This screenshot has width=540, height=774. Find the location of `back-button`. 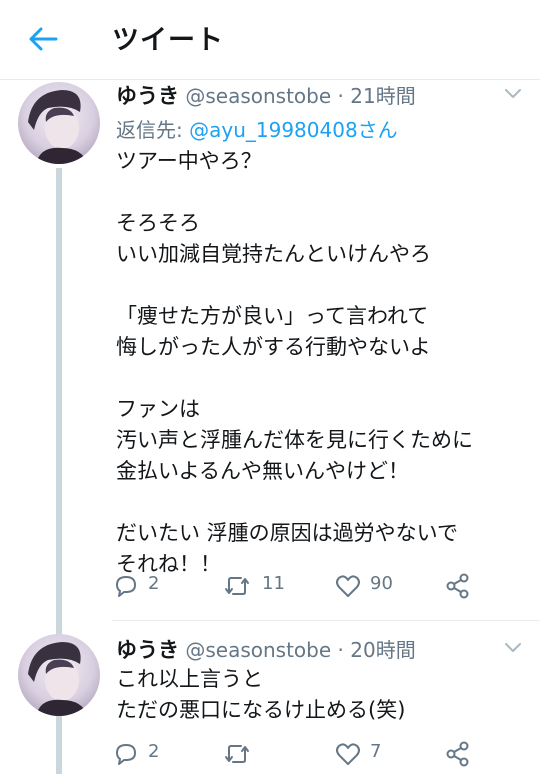

back-button is located at coordinates (43, 39).